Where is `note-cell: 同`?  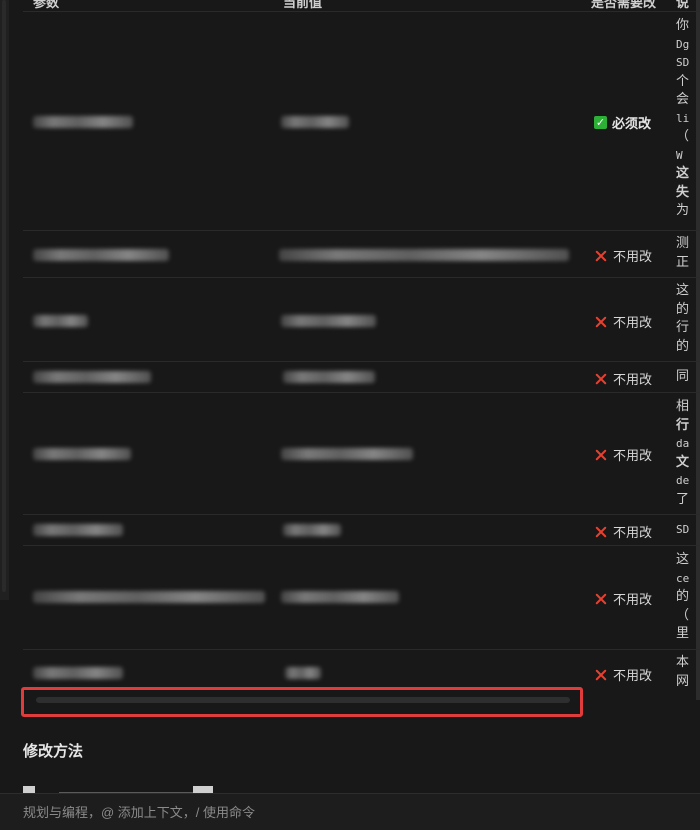
note-cell: 同 is located at coordinates (687, 377).